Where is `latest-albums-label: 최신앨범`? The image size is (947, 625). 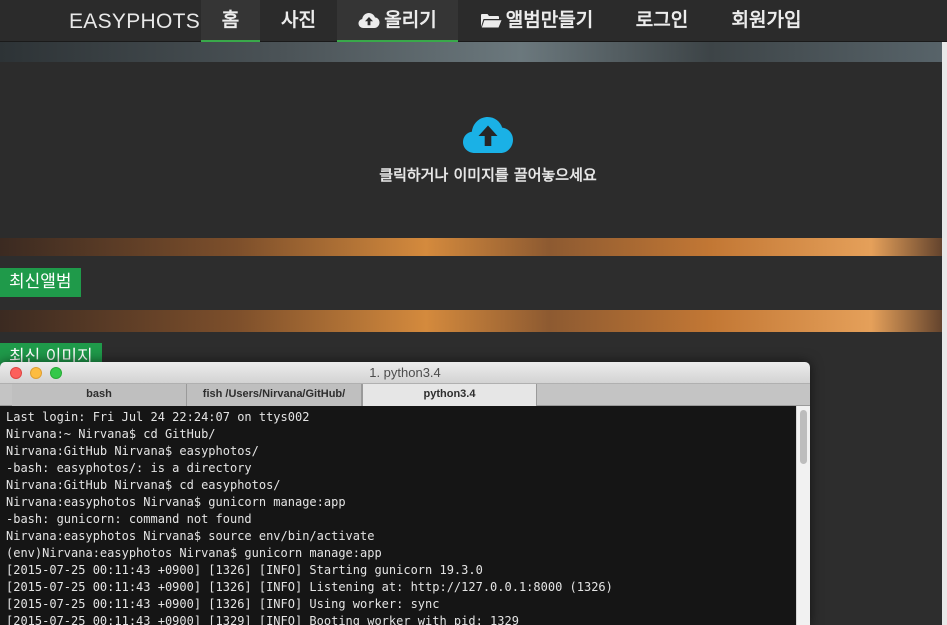 latest-albums-label: 최신앨범 is located at coordinates (40, 282).